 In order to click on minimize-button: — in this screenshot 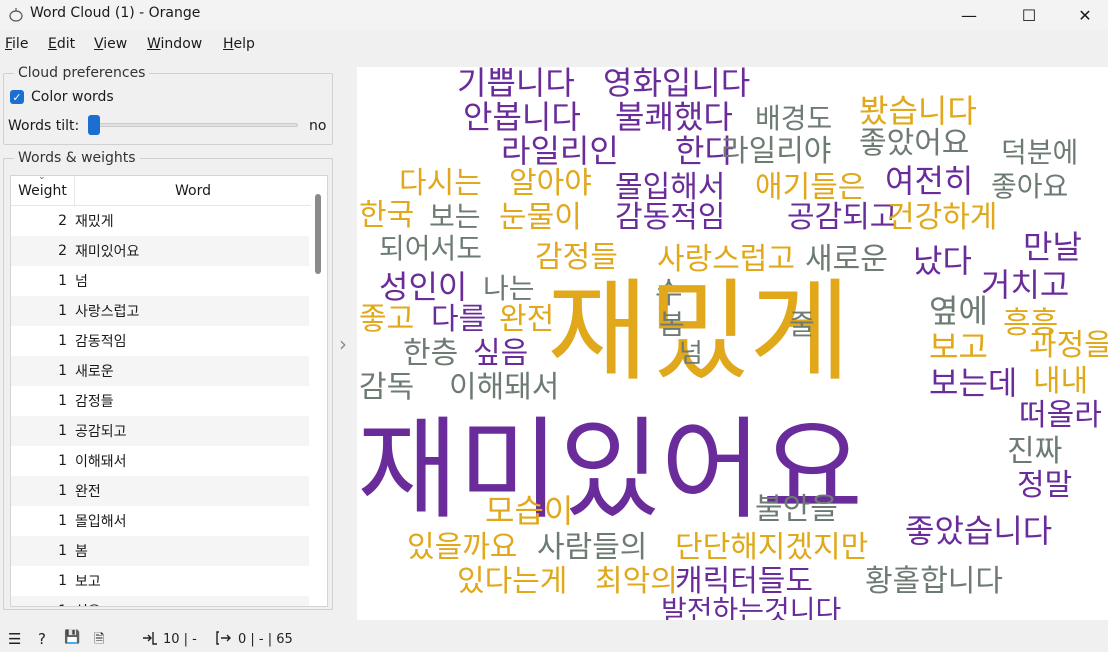, I will do `click(969, 15)`.